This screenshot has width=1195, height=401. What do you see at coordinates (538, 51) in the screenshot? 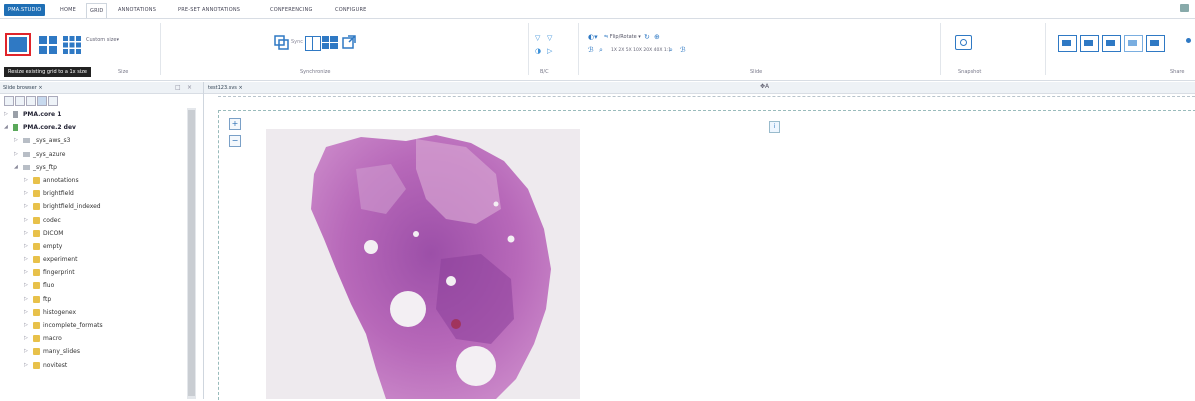
I see `gamma-icon: ◑` at bounding box center [538, 51].